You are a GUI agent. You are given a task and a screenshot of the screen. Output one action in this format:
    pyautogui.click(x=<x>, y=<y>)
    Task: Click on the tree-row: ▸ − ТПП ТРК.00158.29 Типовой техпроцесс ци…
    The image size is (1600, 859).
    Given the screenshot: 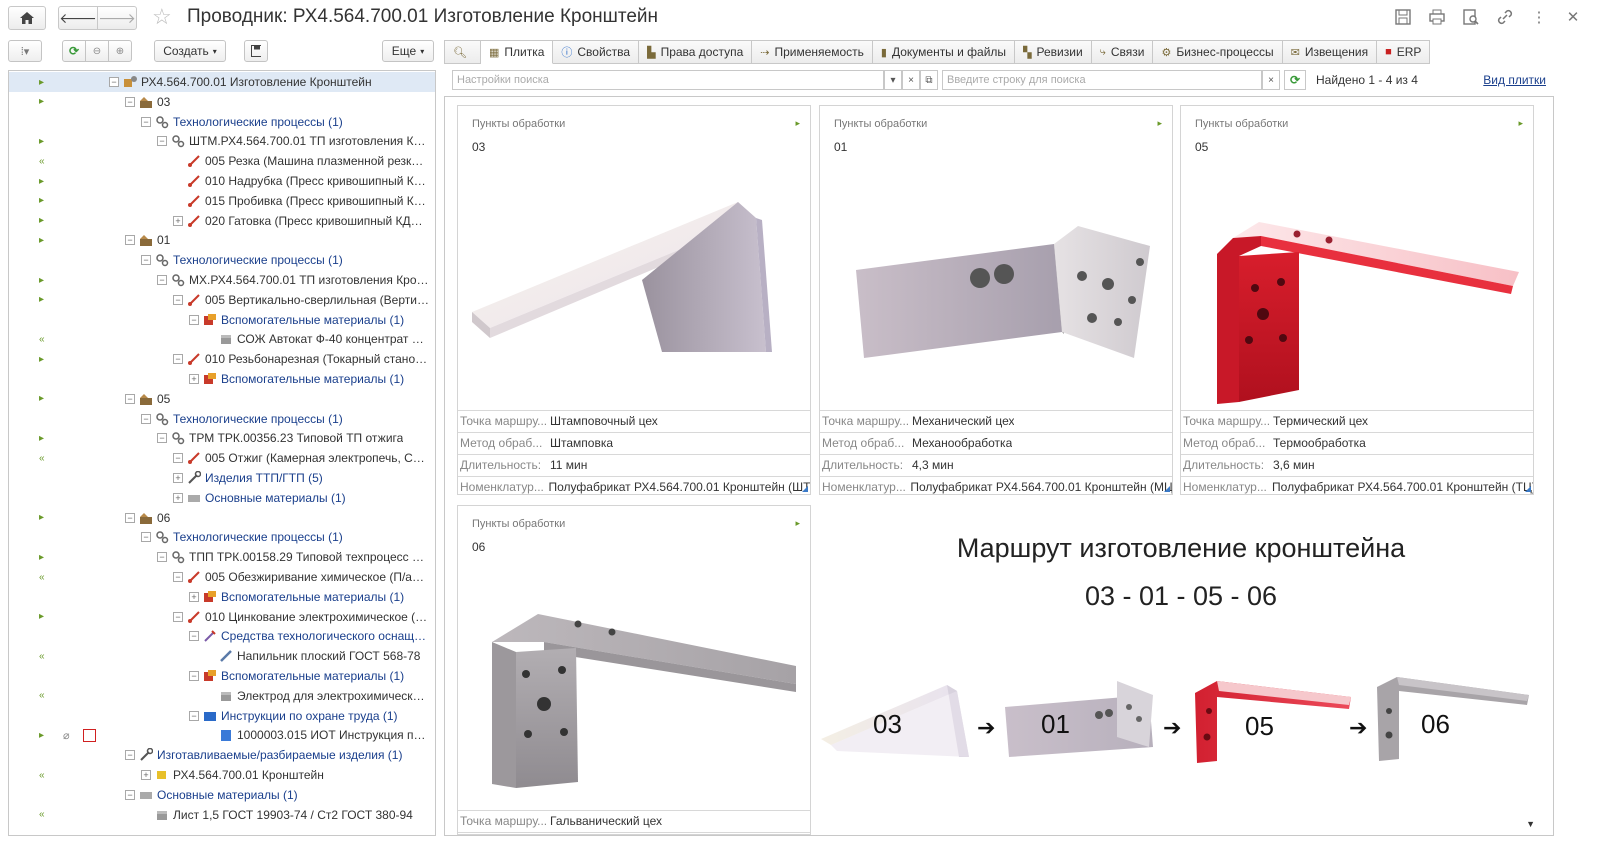 What is the action you would take?
    pyautogui.click(x=222, y=557)
    